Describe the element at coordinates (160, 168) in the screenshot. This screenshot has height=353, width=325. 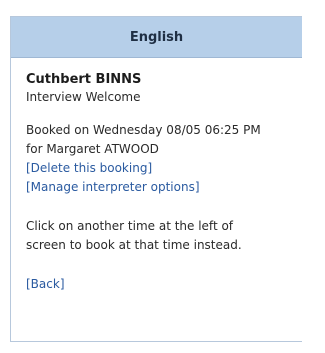
I see `delete-booking-link: [Delete this booking]` at that location.